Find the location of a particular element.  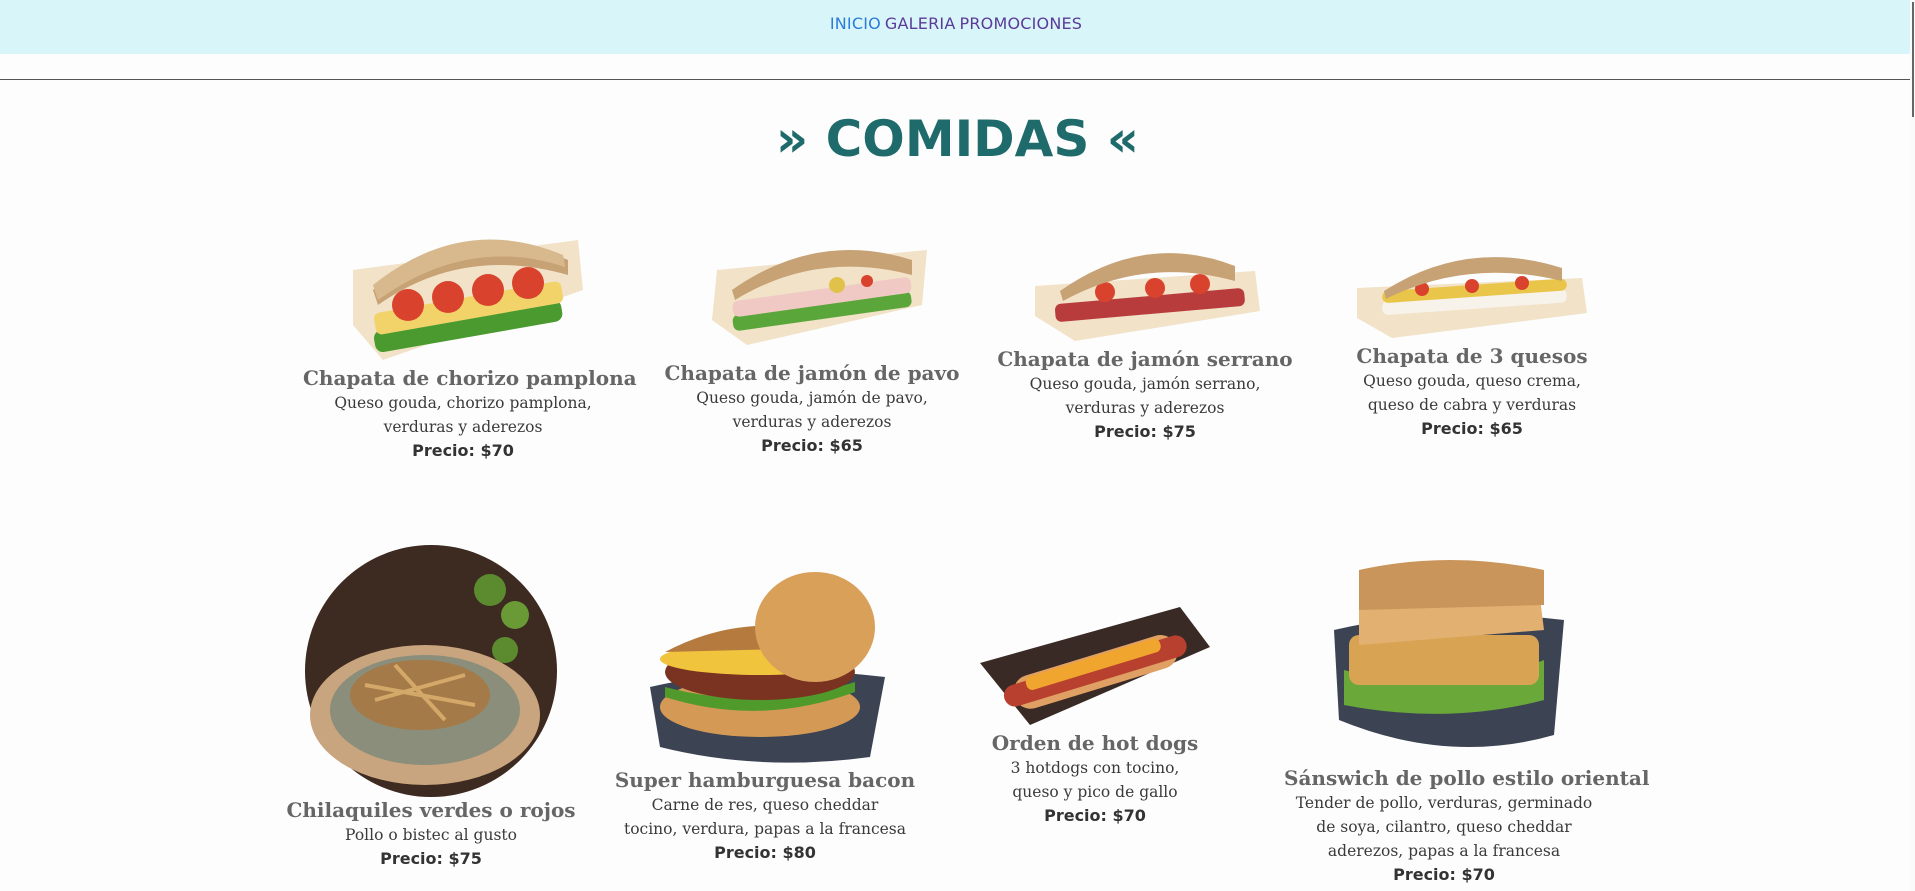

item-name: Chapata de jamón serrano is located at coordinates (1145, 359).